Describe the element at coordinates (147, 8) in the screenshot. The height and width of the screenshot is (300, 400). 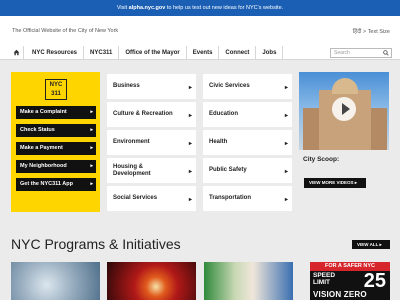
I see `alpha-link: alpha.nyc.gov` at that location.